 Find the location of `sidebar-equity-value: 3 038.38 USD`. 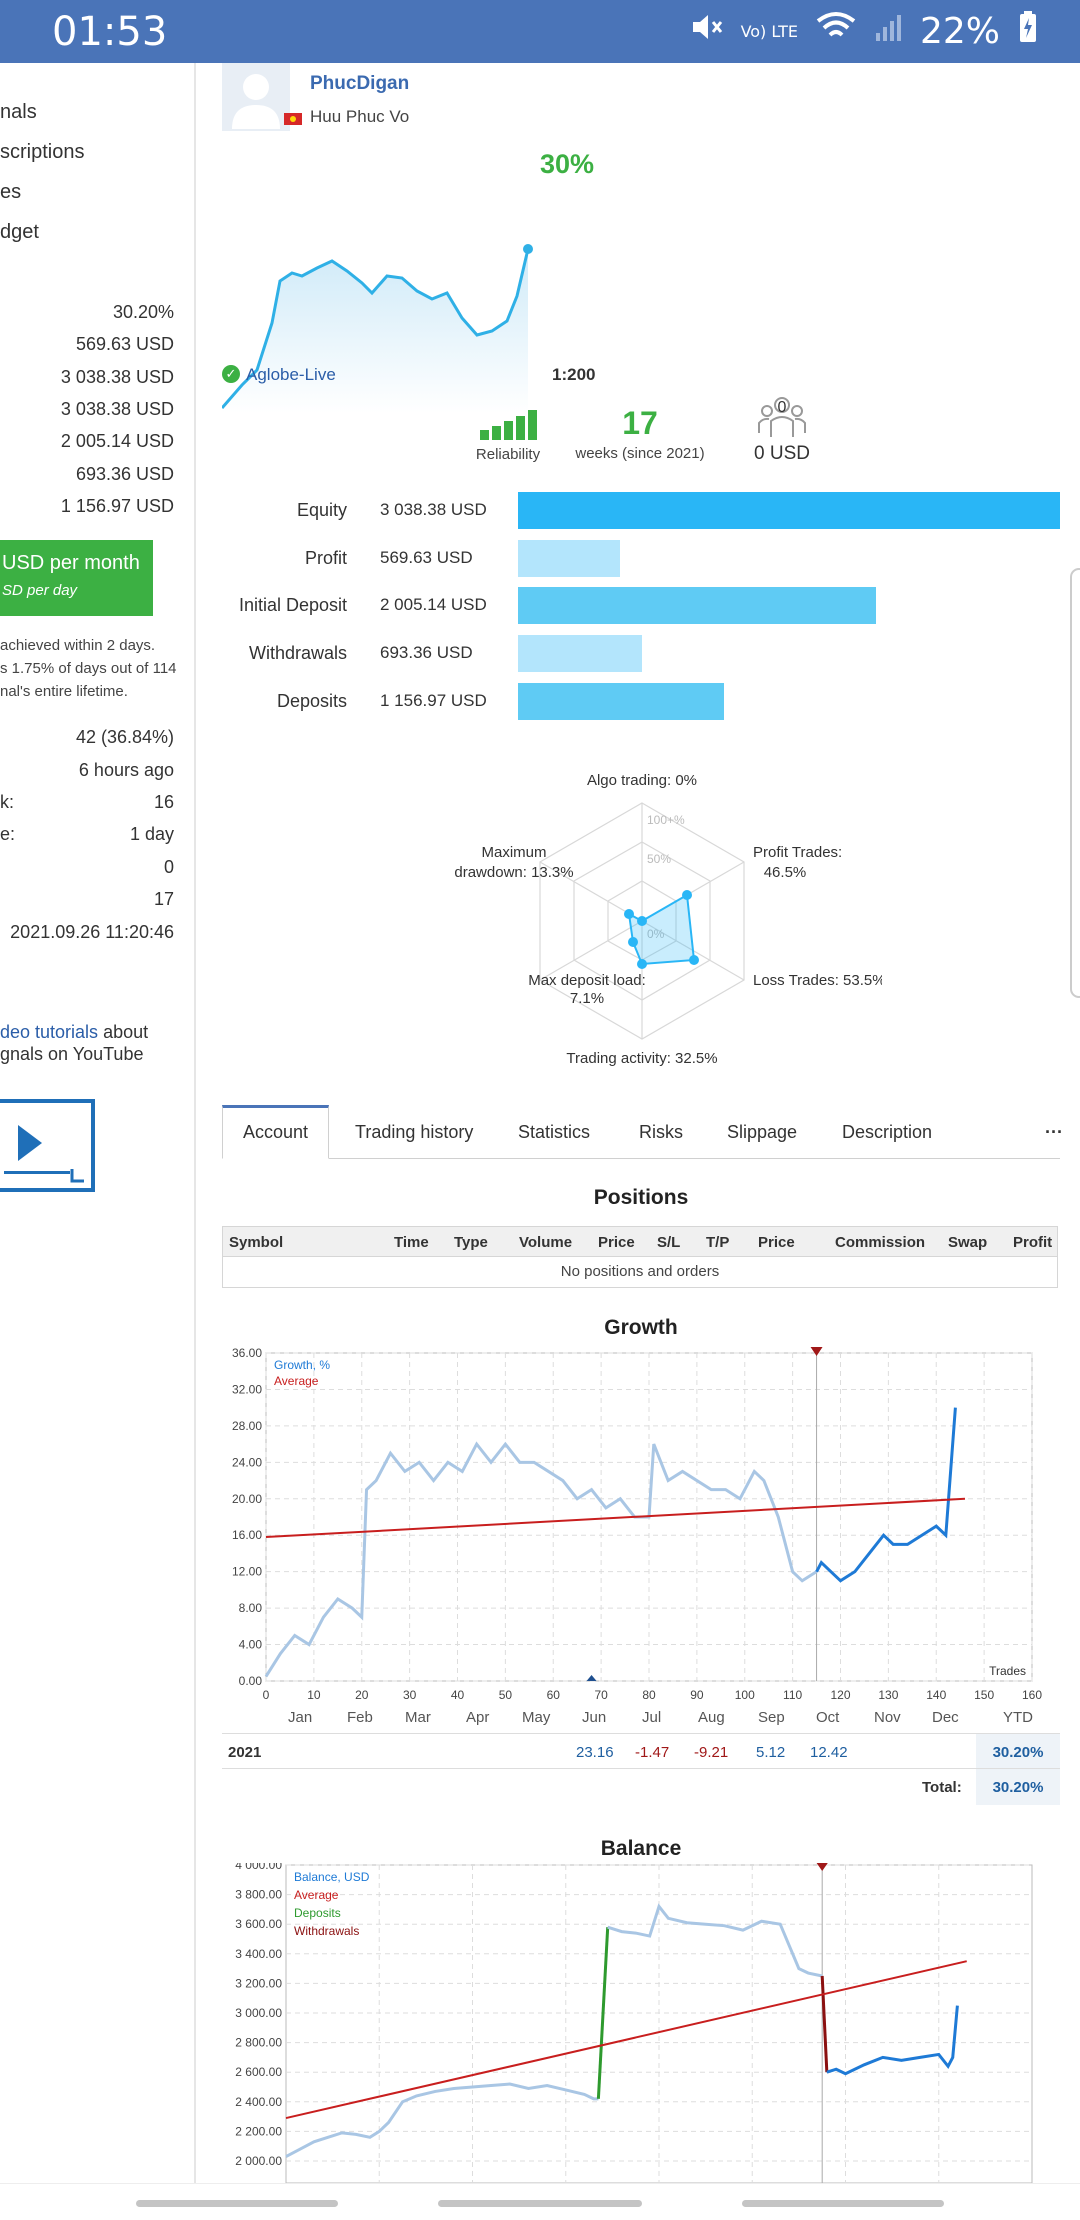

sidebar-equity-value: 3 038.38 USD is located at coordinates (117, 377).